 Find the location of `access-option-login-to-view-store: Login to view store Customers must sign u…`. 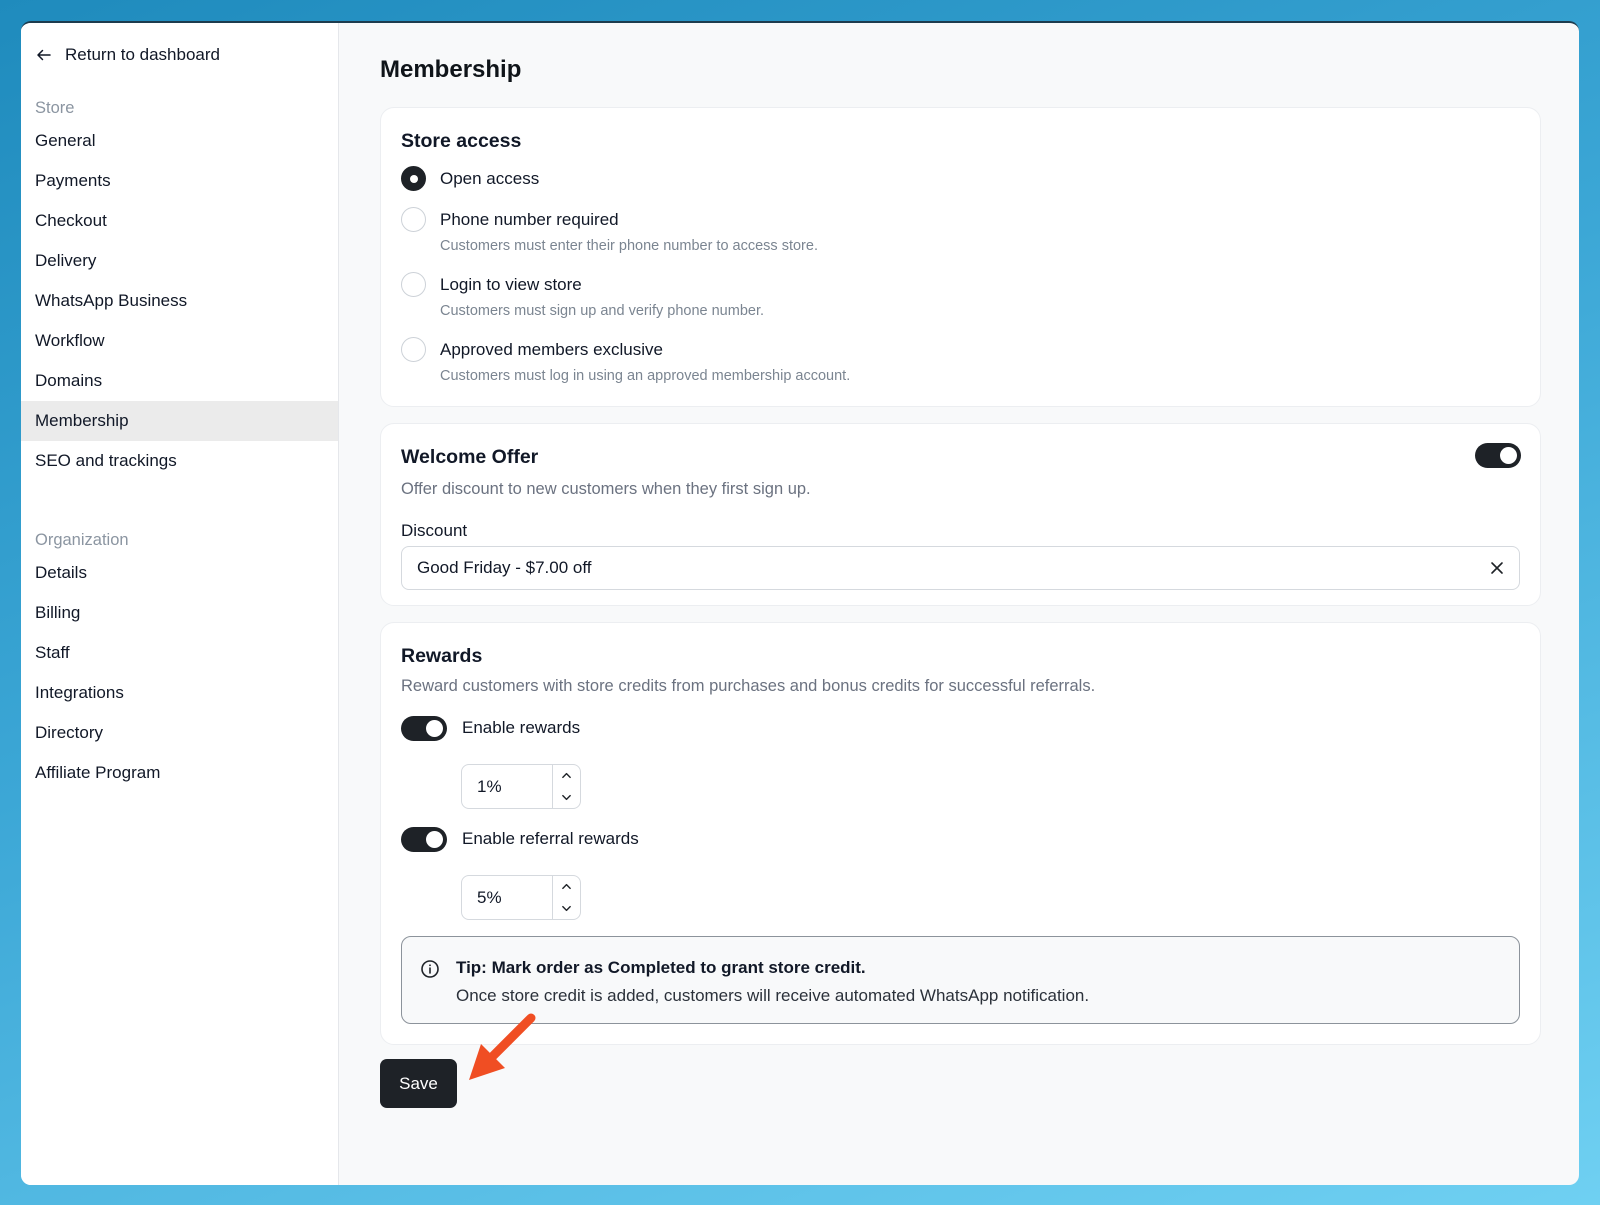

access-option-login-to-view-store: Login to view store Customers must sign u… is located at coordinates (960, 296).